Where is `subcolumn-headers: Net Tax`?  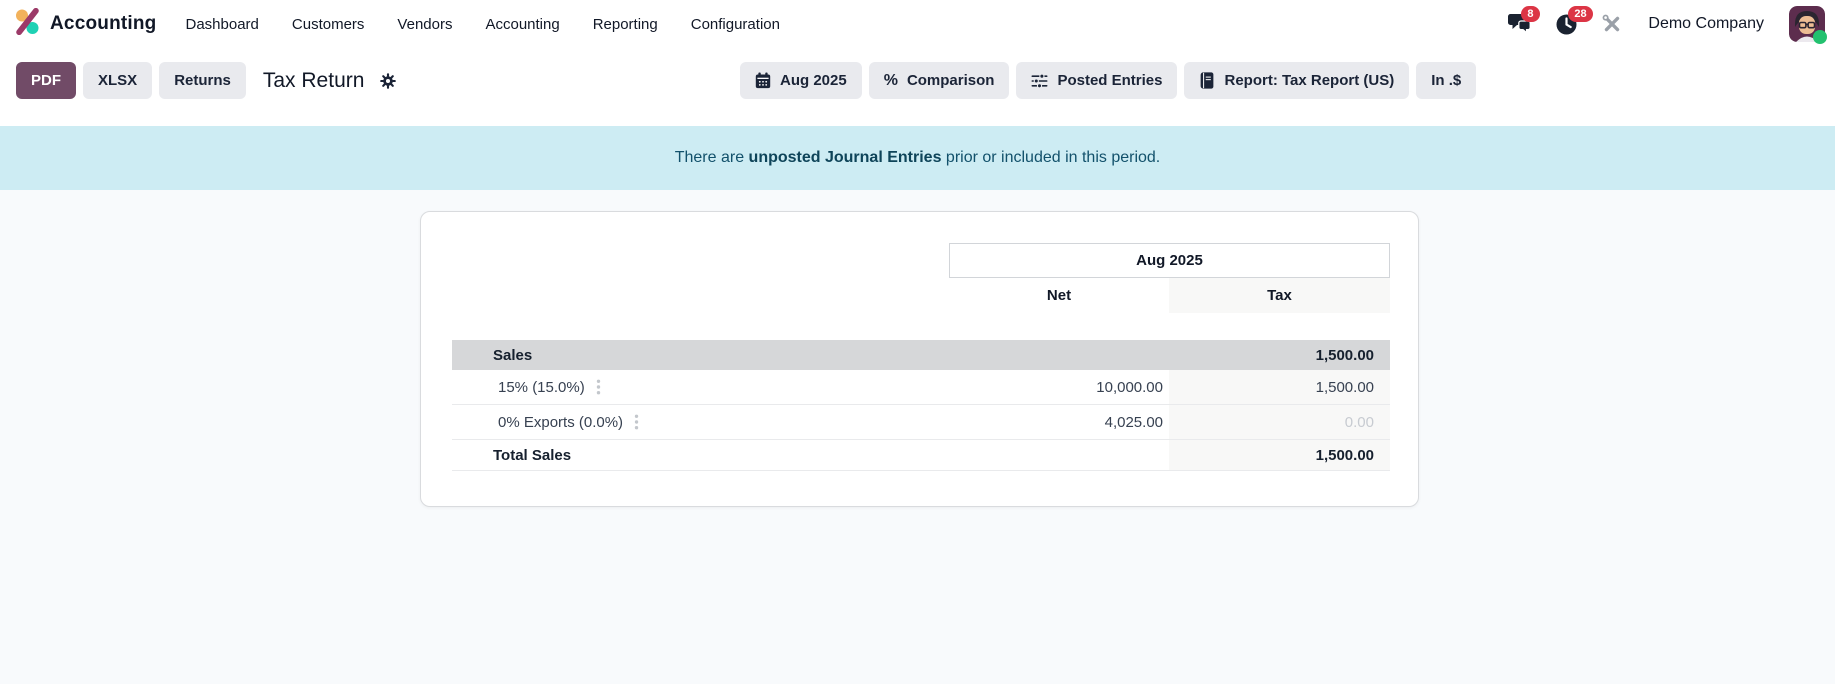 subcolumn-headers: Net Tax is located at coordinates (1169, 295).